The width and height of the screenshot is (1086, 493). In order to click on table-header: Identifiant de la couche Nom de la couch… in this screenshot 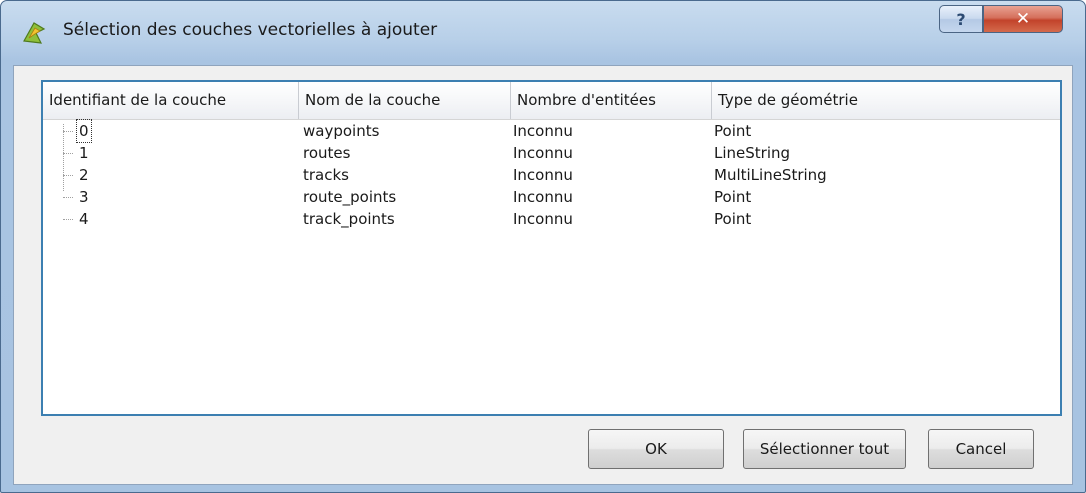, I will do `click(551, 101)`.